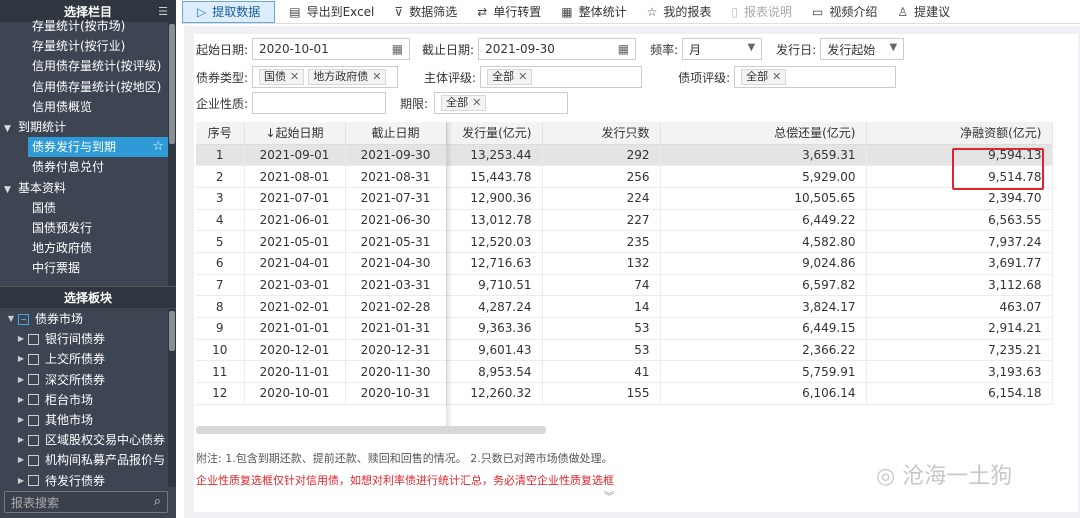  What do you see at coordinates (295, 133) in the screenshot?
I see `column-header: ↓起始日期` at bounding box center [295, 133].